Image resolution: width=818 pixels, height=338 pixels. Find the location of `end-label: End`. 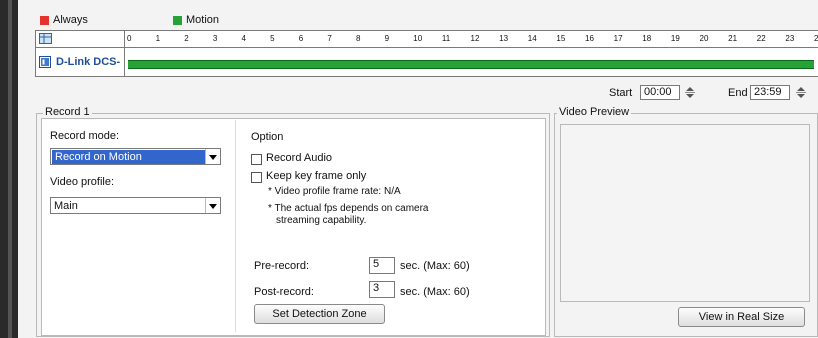

end-label: End is located at coordinates (738, 93).